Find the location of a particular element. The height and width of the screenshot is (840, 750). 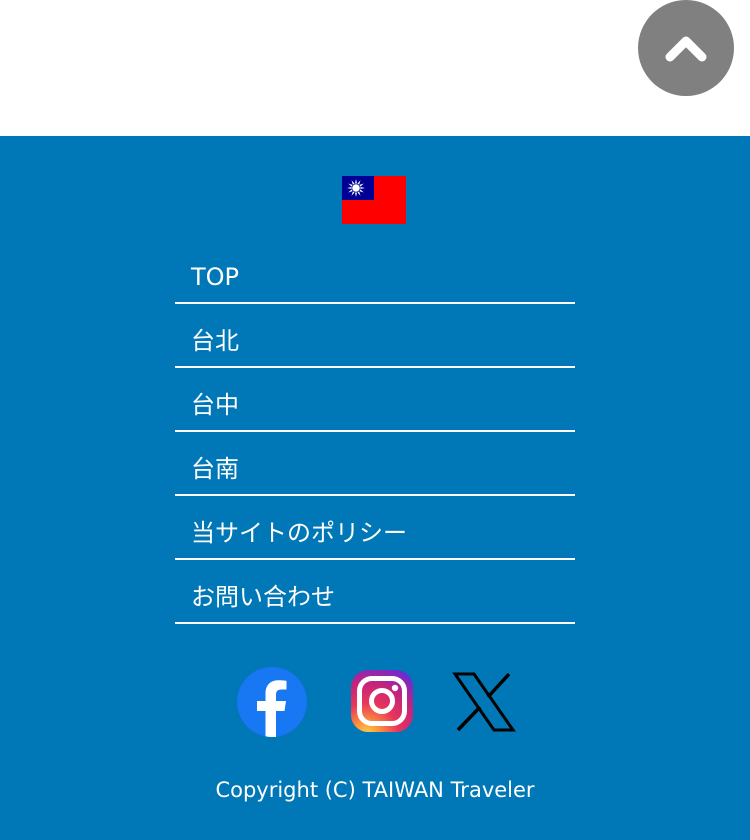

chevron-up-icon is located at coordinates (686, 49).